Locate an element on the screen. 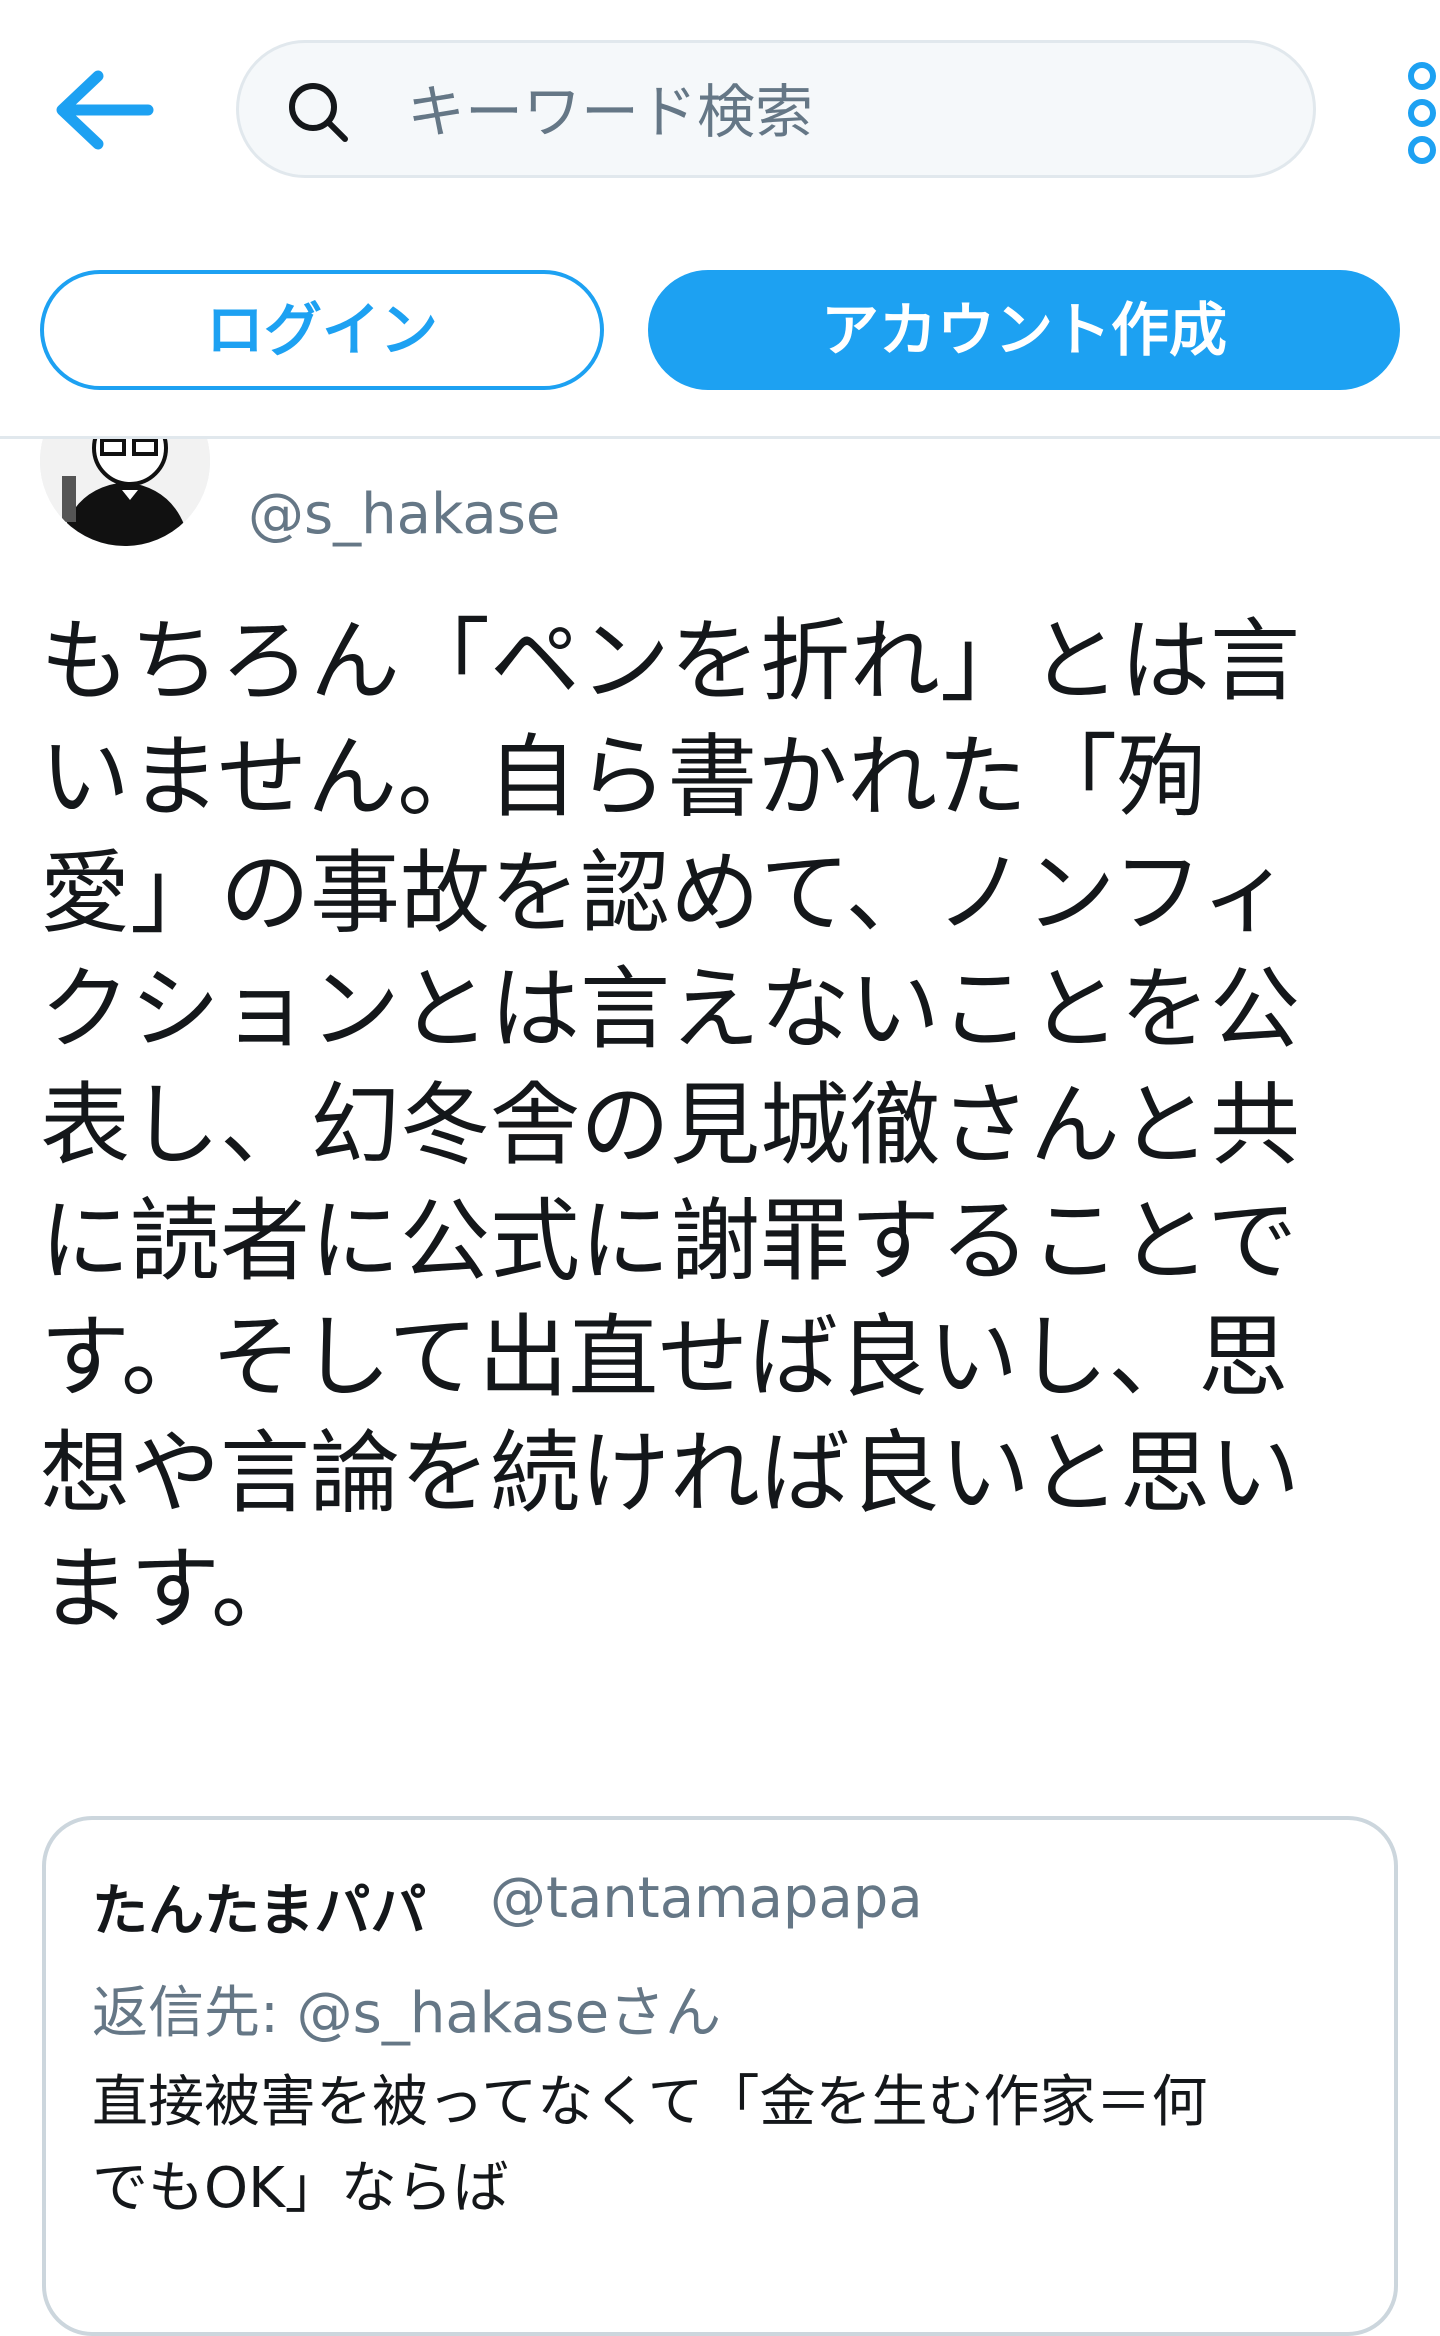 Image resolution: width=1440 pixels, height=2336 pixels. search-placeholder: キーワード検索 is located at coordinates (610, 112).